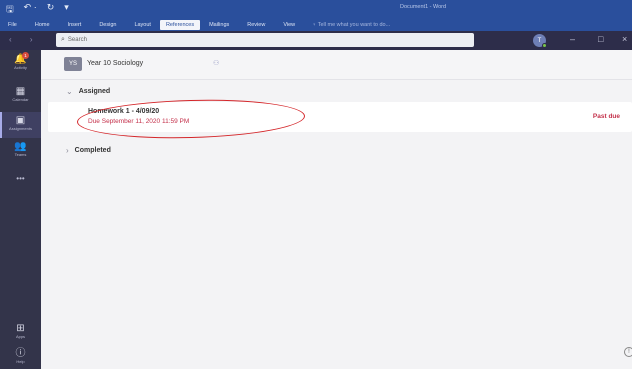 Image resolution: width=632 pixels, height=369 pixels. What do you see at coordinates (13, 25) in the screenshot?
I see `tab-file: File` at bounding box center [13, 25].